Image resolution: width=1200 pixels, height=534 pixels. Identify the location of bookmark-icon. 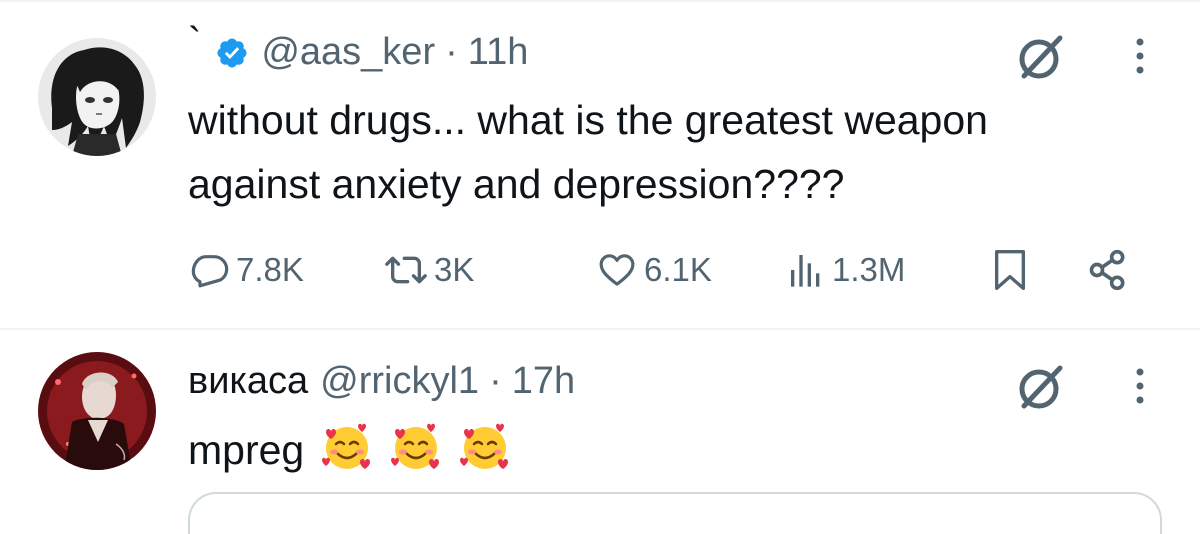
(1010, 270).